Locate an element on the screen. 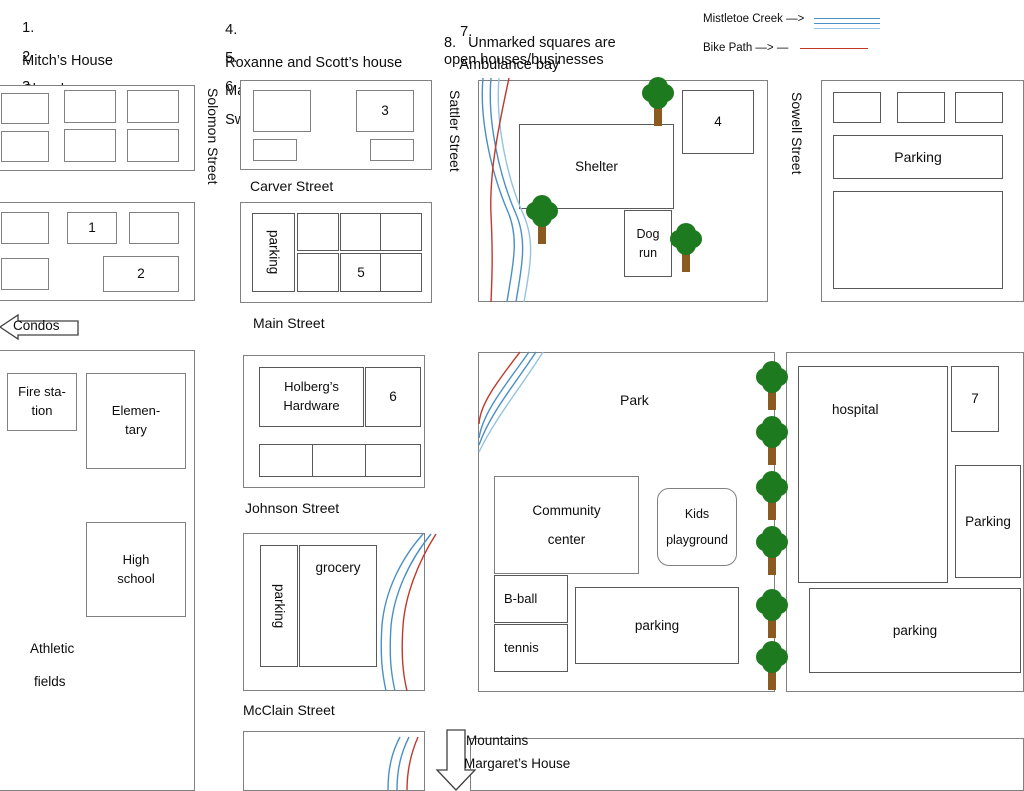  building-basketball-court: B-ball is located at coordinates (531, 599).